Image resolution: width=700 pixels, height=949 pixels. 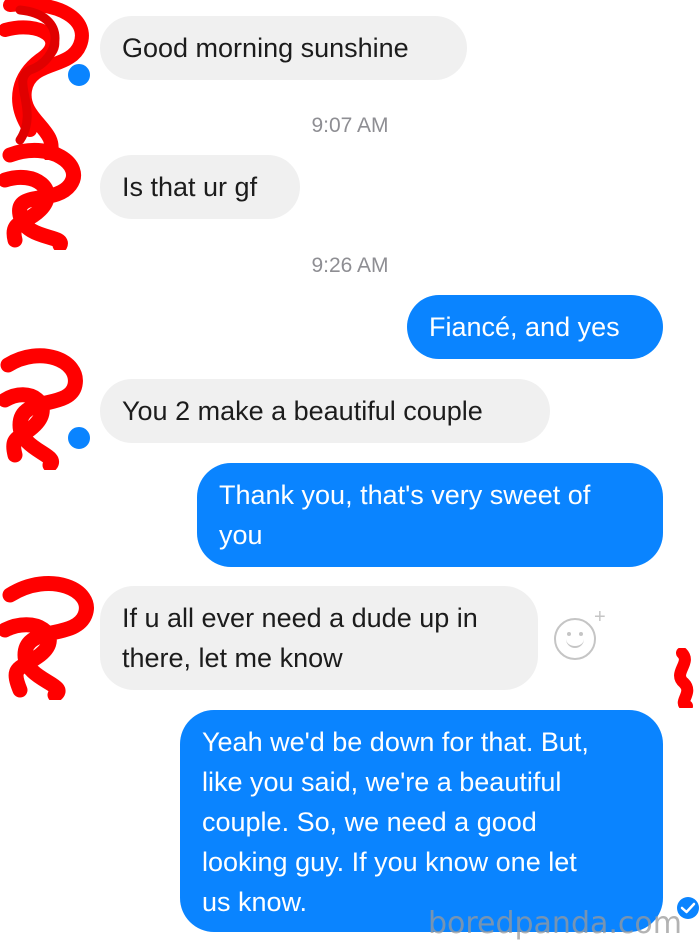 I want to click on outgoing-message: Thank you, that's very sweet of you, so click(x=430, y=515).